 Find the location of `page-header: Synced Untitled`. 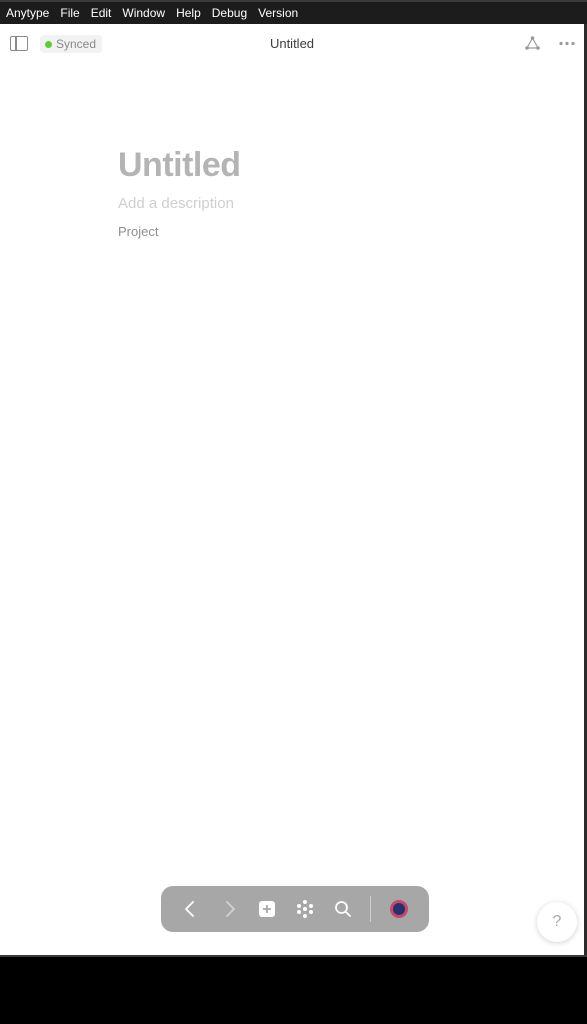

page-header: Synced Untitled is located at coordinates (292, 44).